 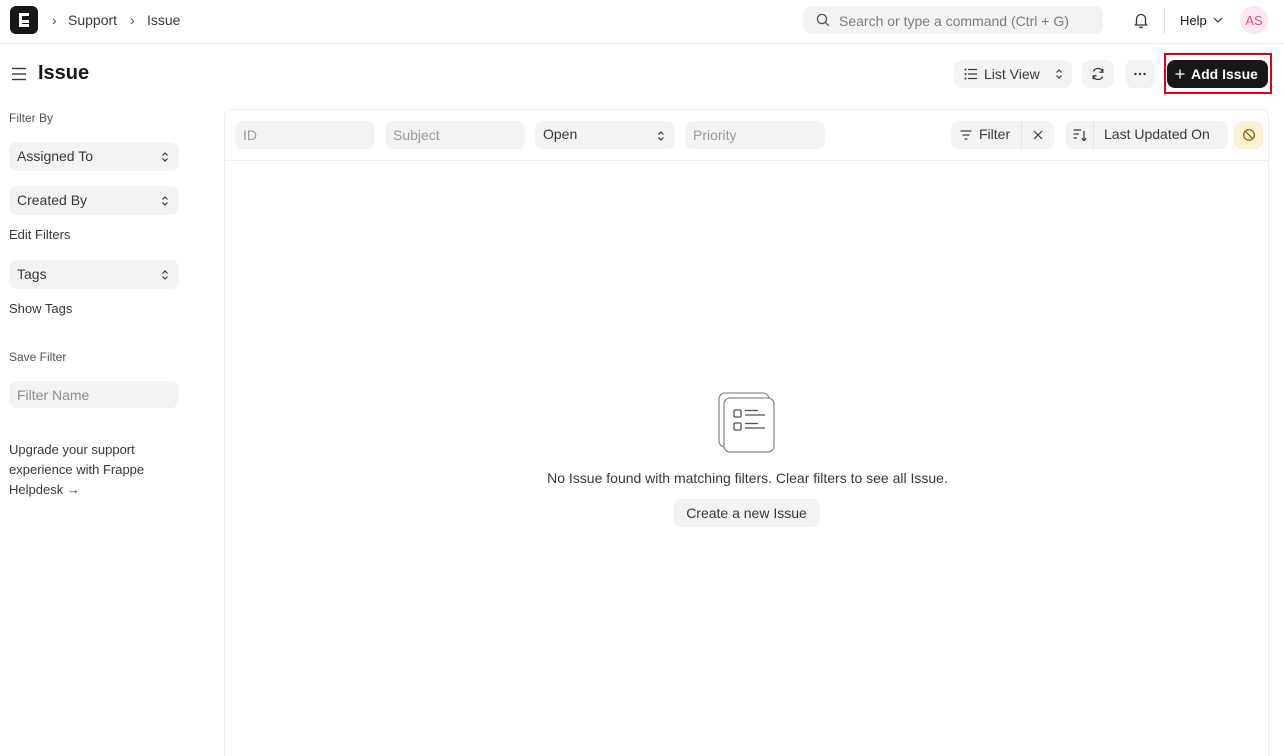 I want to click on id-filter-input, so click(x=305, y=135).